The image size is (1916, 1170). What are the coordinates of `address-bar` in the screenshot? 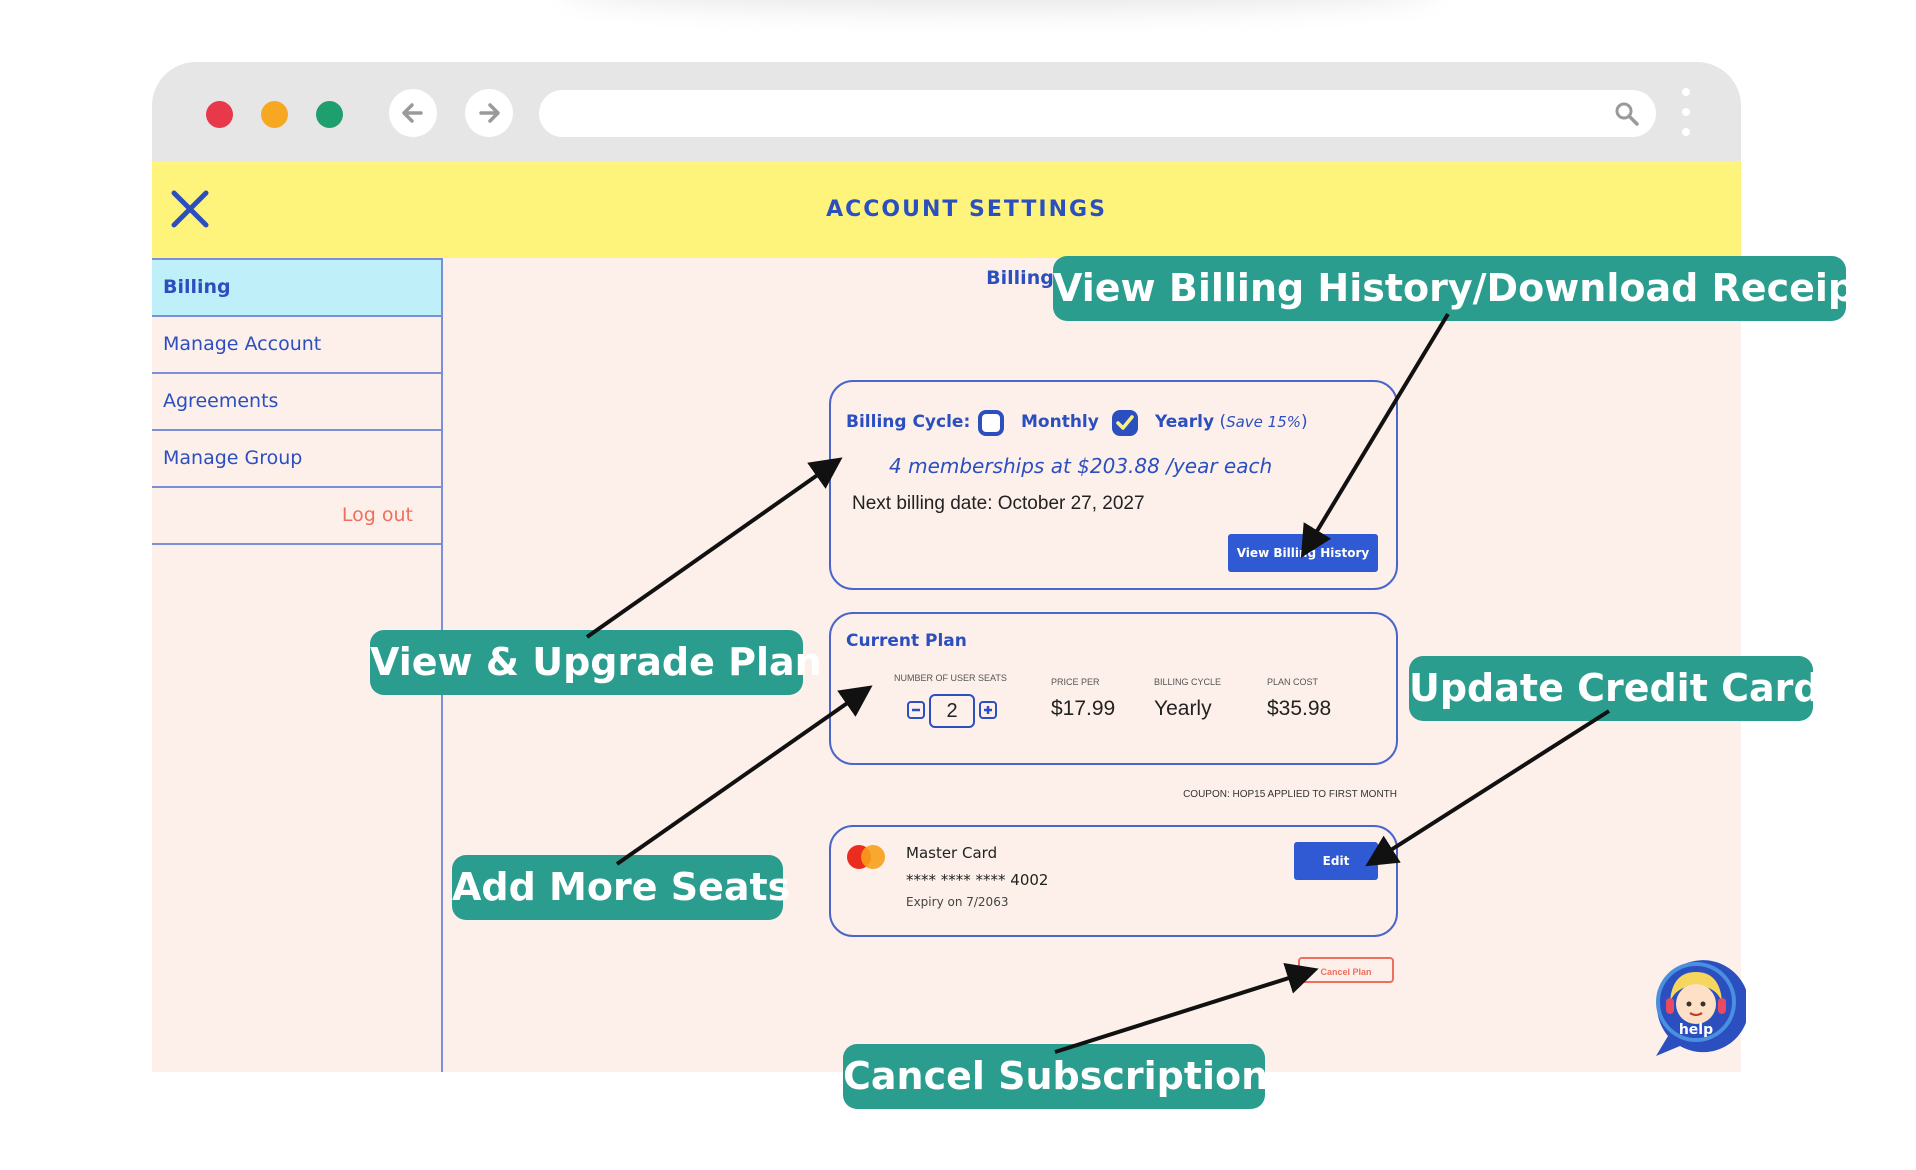 It's located at (1097, 113).